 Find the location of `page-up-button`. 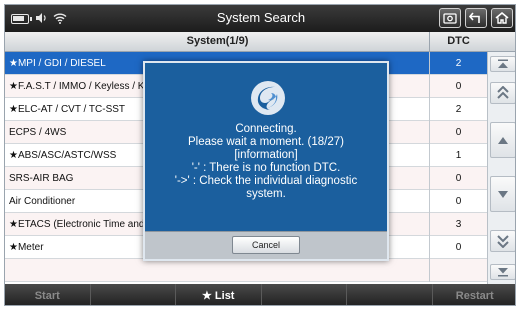

page-up-button is located at coordinates (502, 93).